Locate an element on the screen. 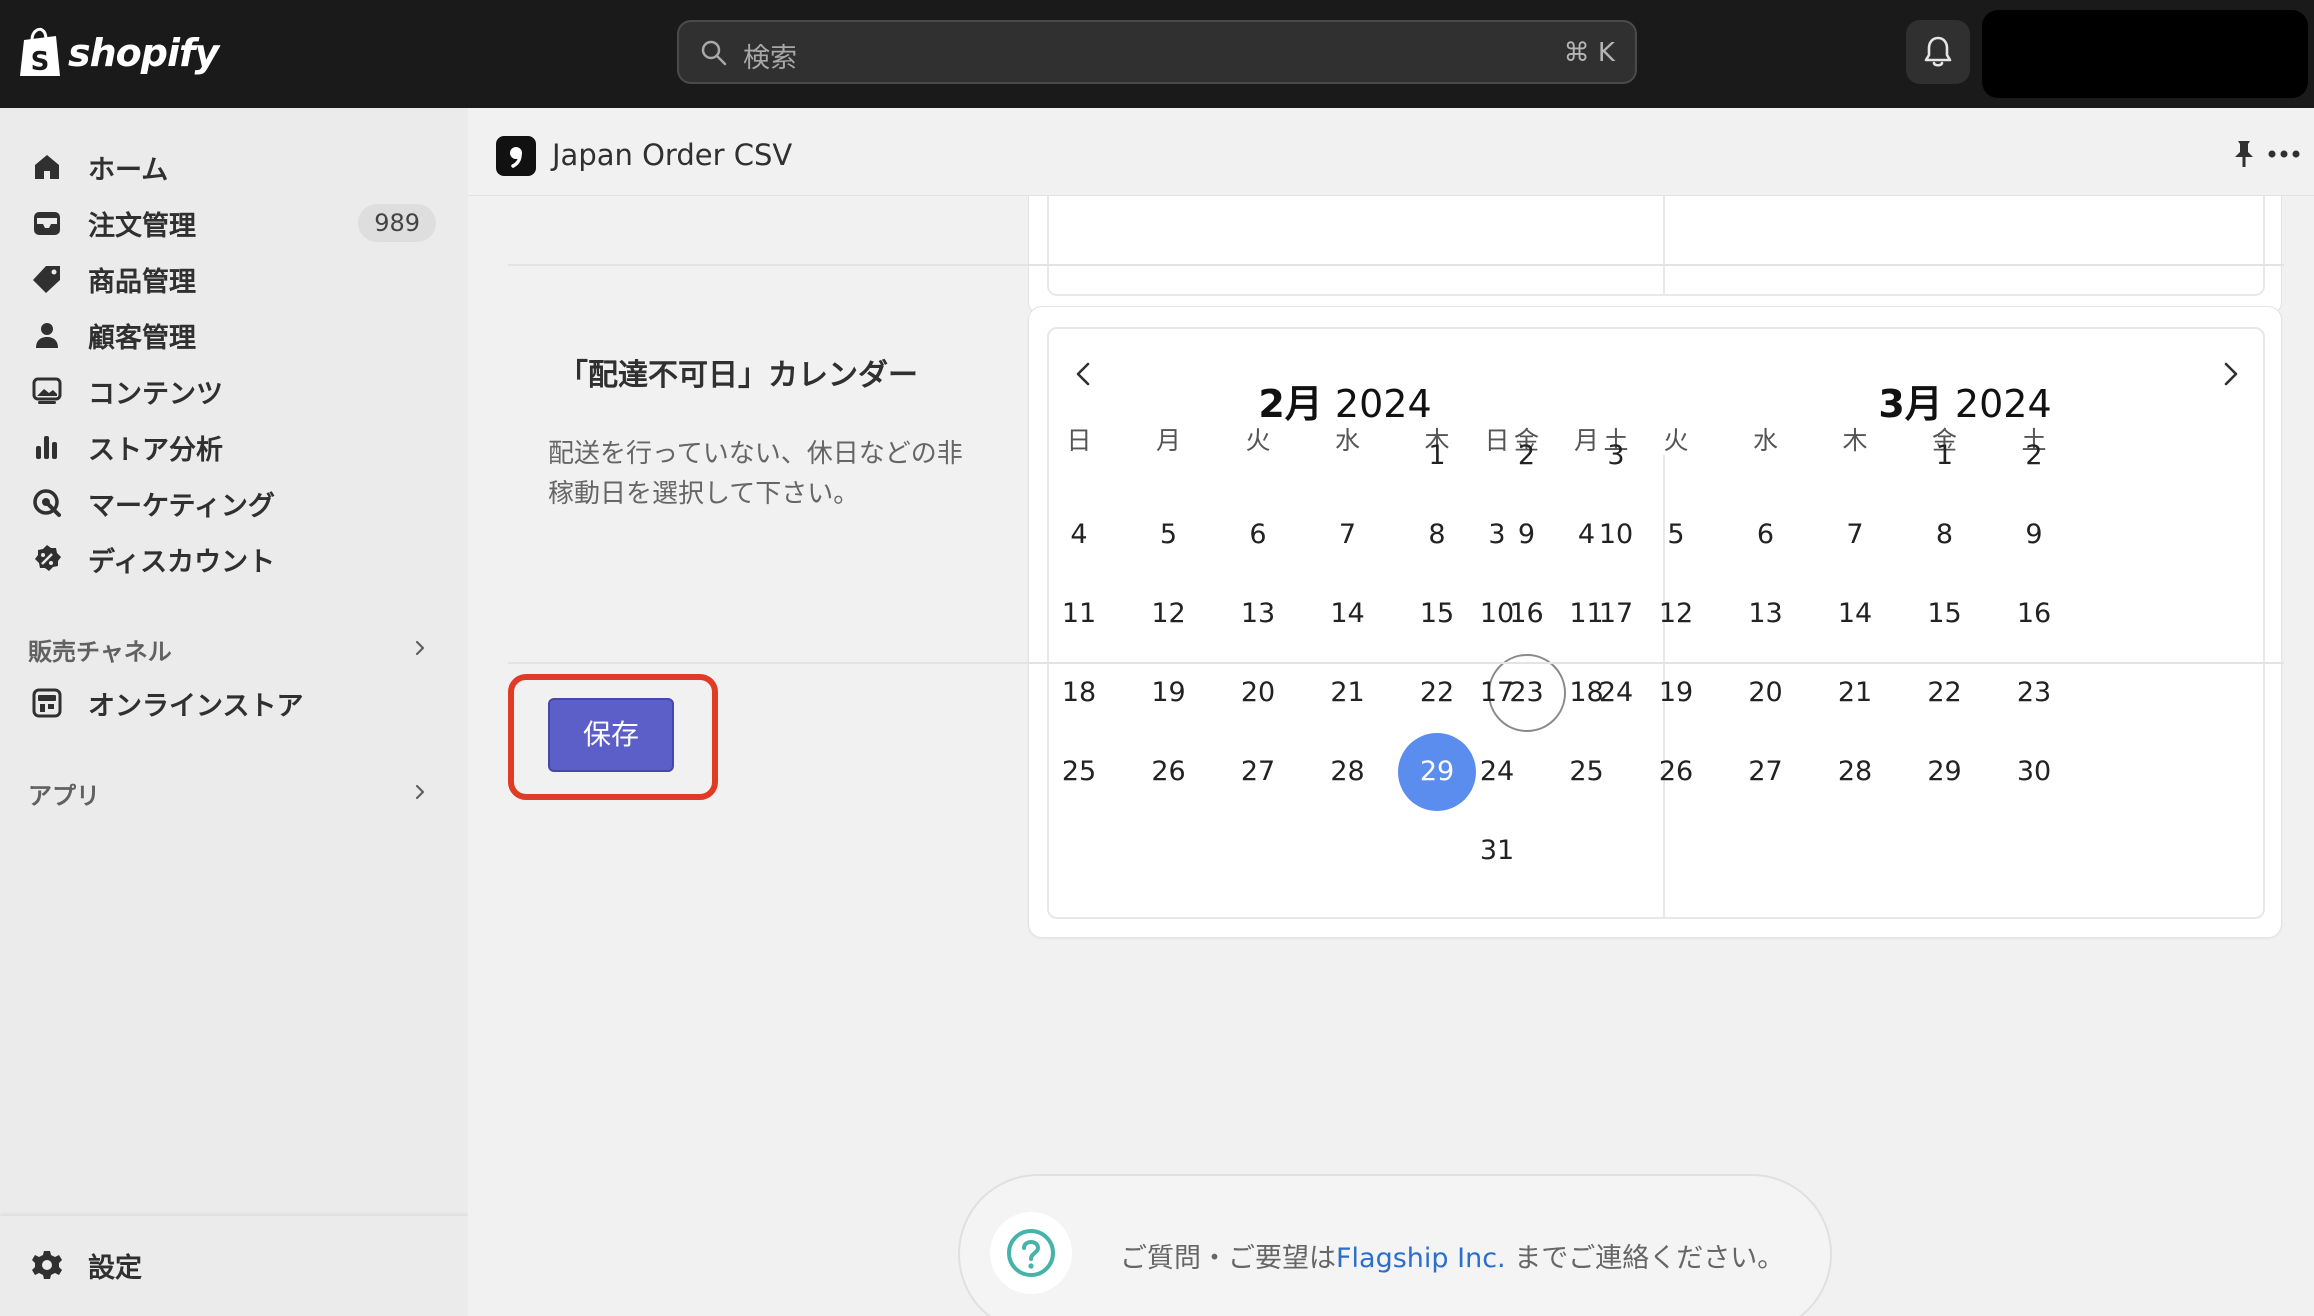 Image resolution: width=2314 pixels, height=1316 pixels. calendar-day: 8 is located at coordinates (1945, 535).